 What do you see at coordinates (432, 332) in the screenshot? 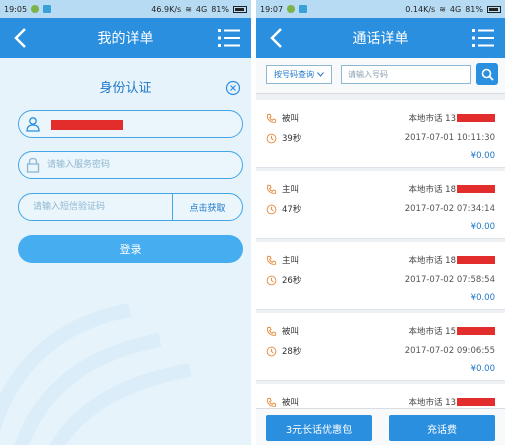
I see `call-location-number: 本地市话 15` at bounding box center [432, 332].